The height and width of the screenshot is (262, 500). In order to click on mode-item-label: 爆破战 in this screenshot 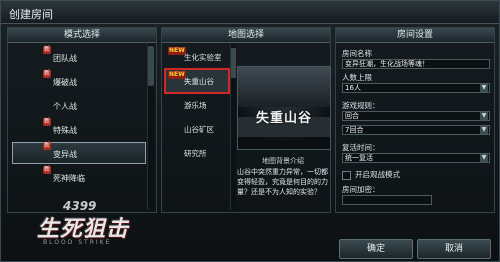, I will do `click(65, 82)`.